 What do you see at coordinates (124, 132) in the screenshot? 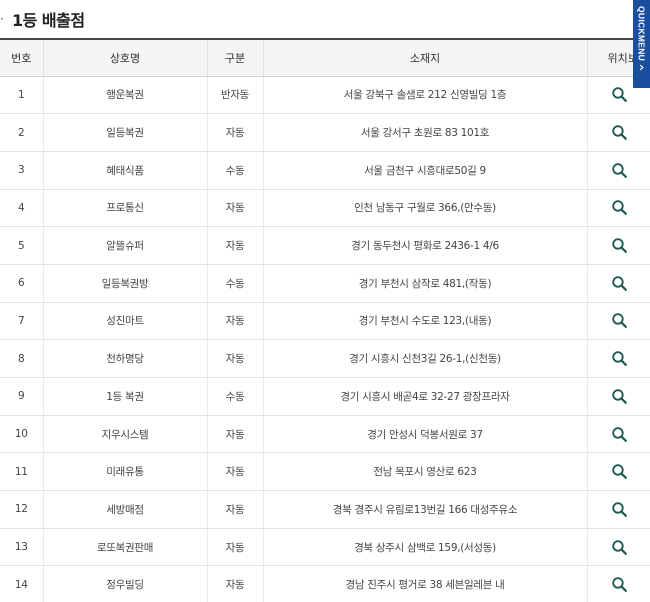
I see `row-store-name: 일등복권` at bounding box center [124, 132].